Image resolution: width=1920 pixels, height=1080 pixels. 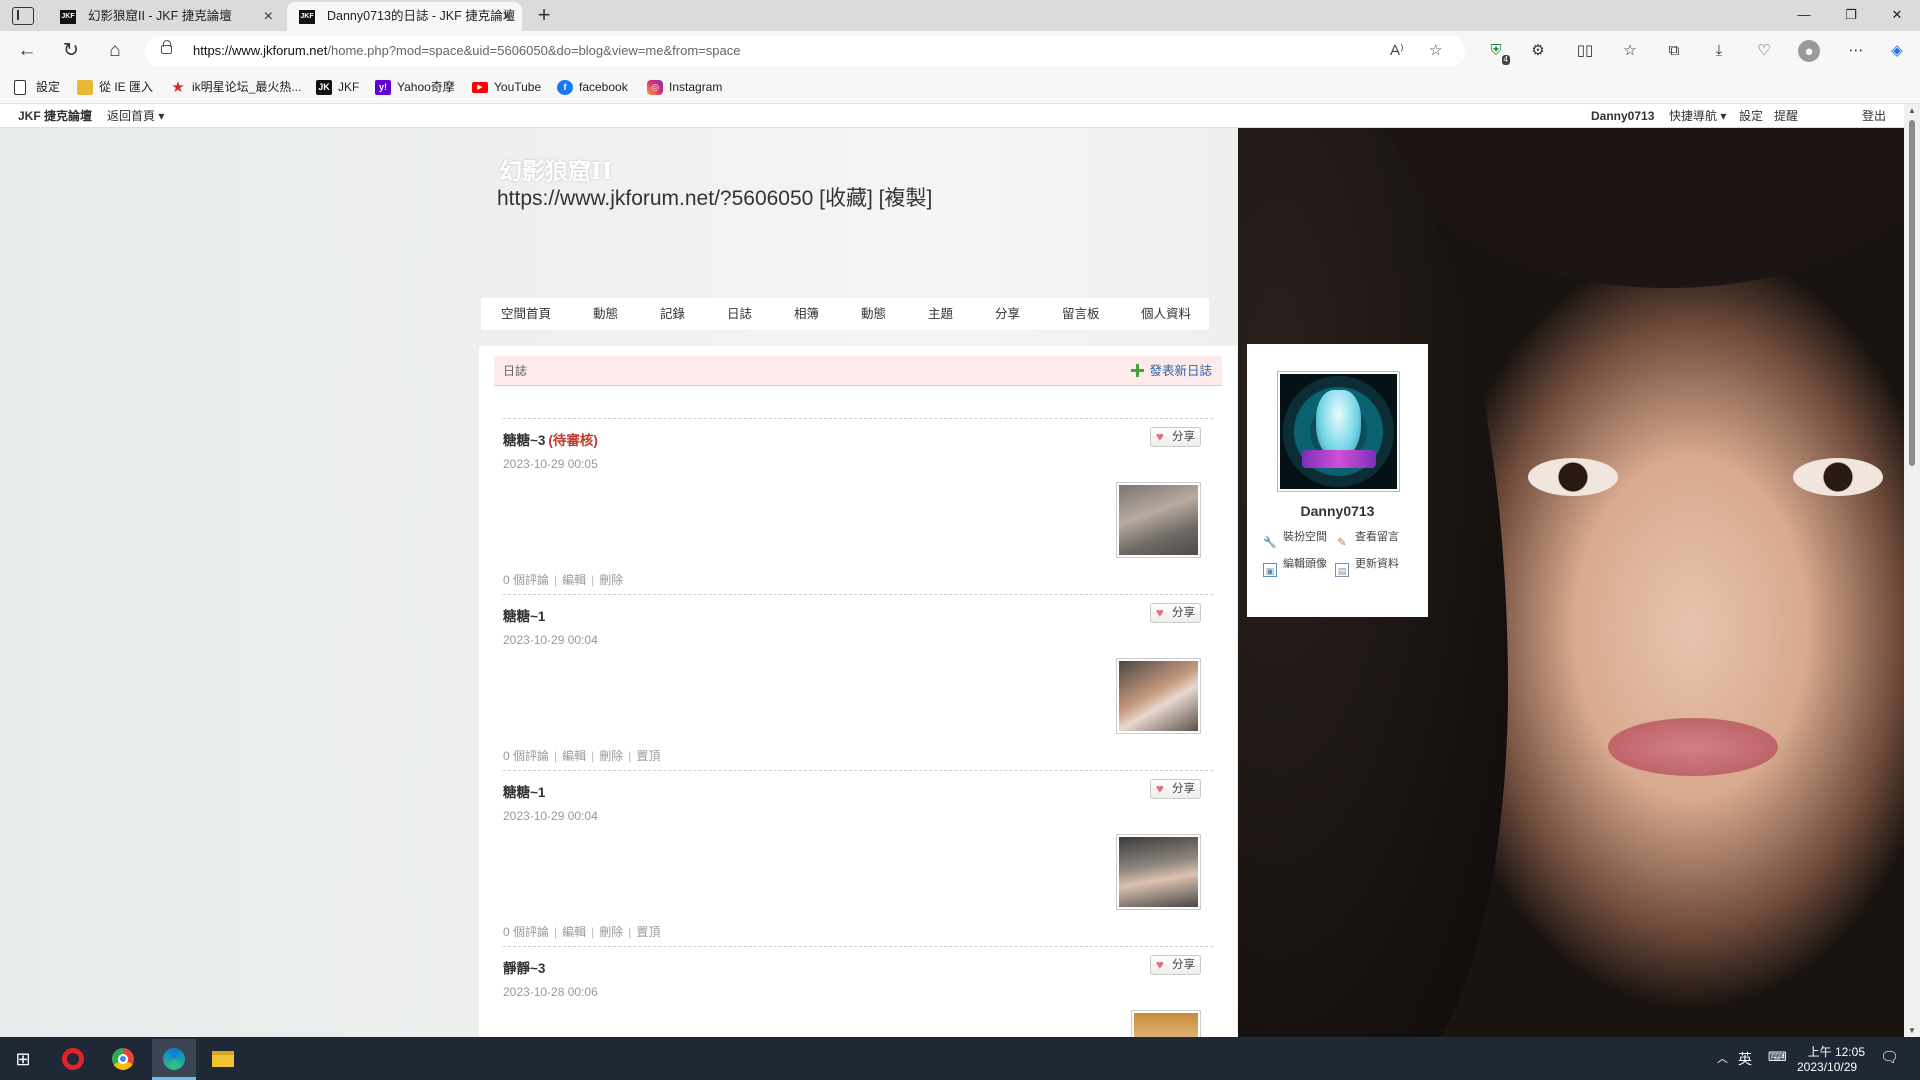 What do you see at coordinates (1081, 314) in the screenshot?
I see `nav-guestbook: 留言板` at bounding box center [1081, 314].